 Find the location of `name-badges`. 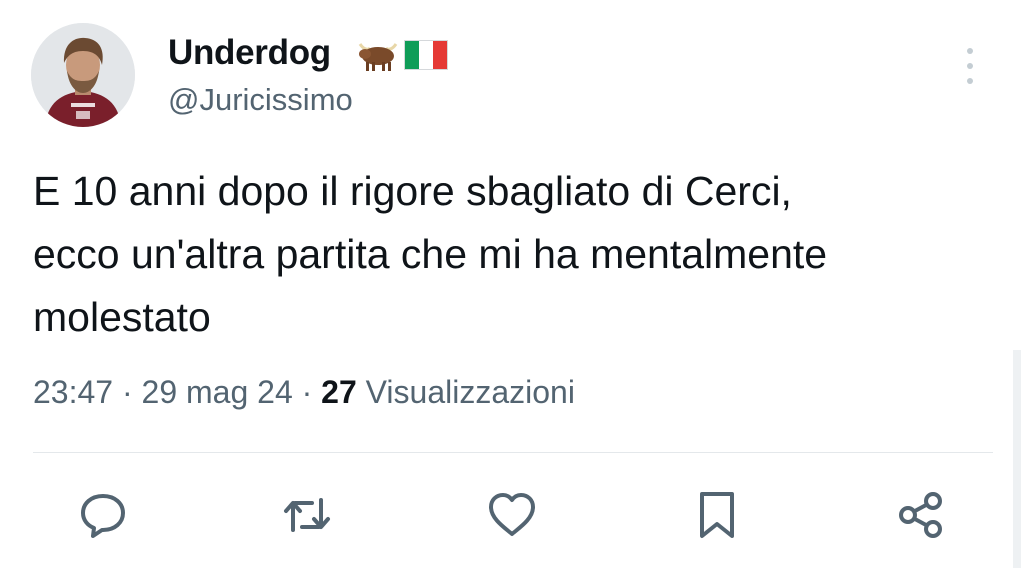

name-badges is located at coordinates (402, 55).